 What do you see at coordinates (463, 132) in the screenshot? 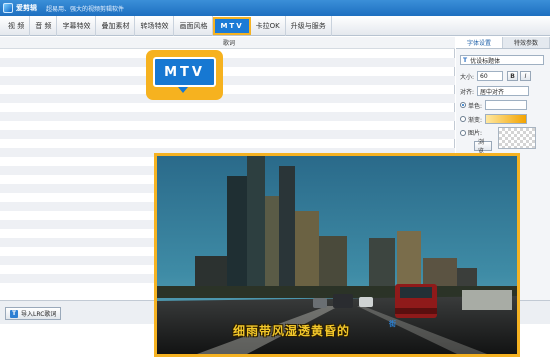
I see `image-fill-radio` at bounding box center [463, 132].